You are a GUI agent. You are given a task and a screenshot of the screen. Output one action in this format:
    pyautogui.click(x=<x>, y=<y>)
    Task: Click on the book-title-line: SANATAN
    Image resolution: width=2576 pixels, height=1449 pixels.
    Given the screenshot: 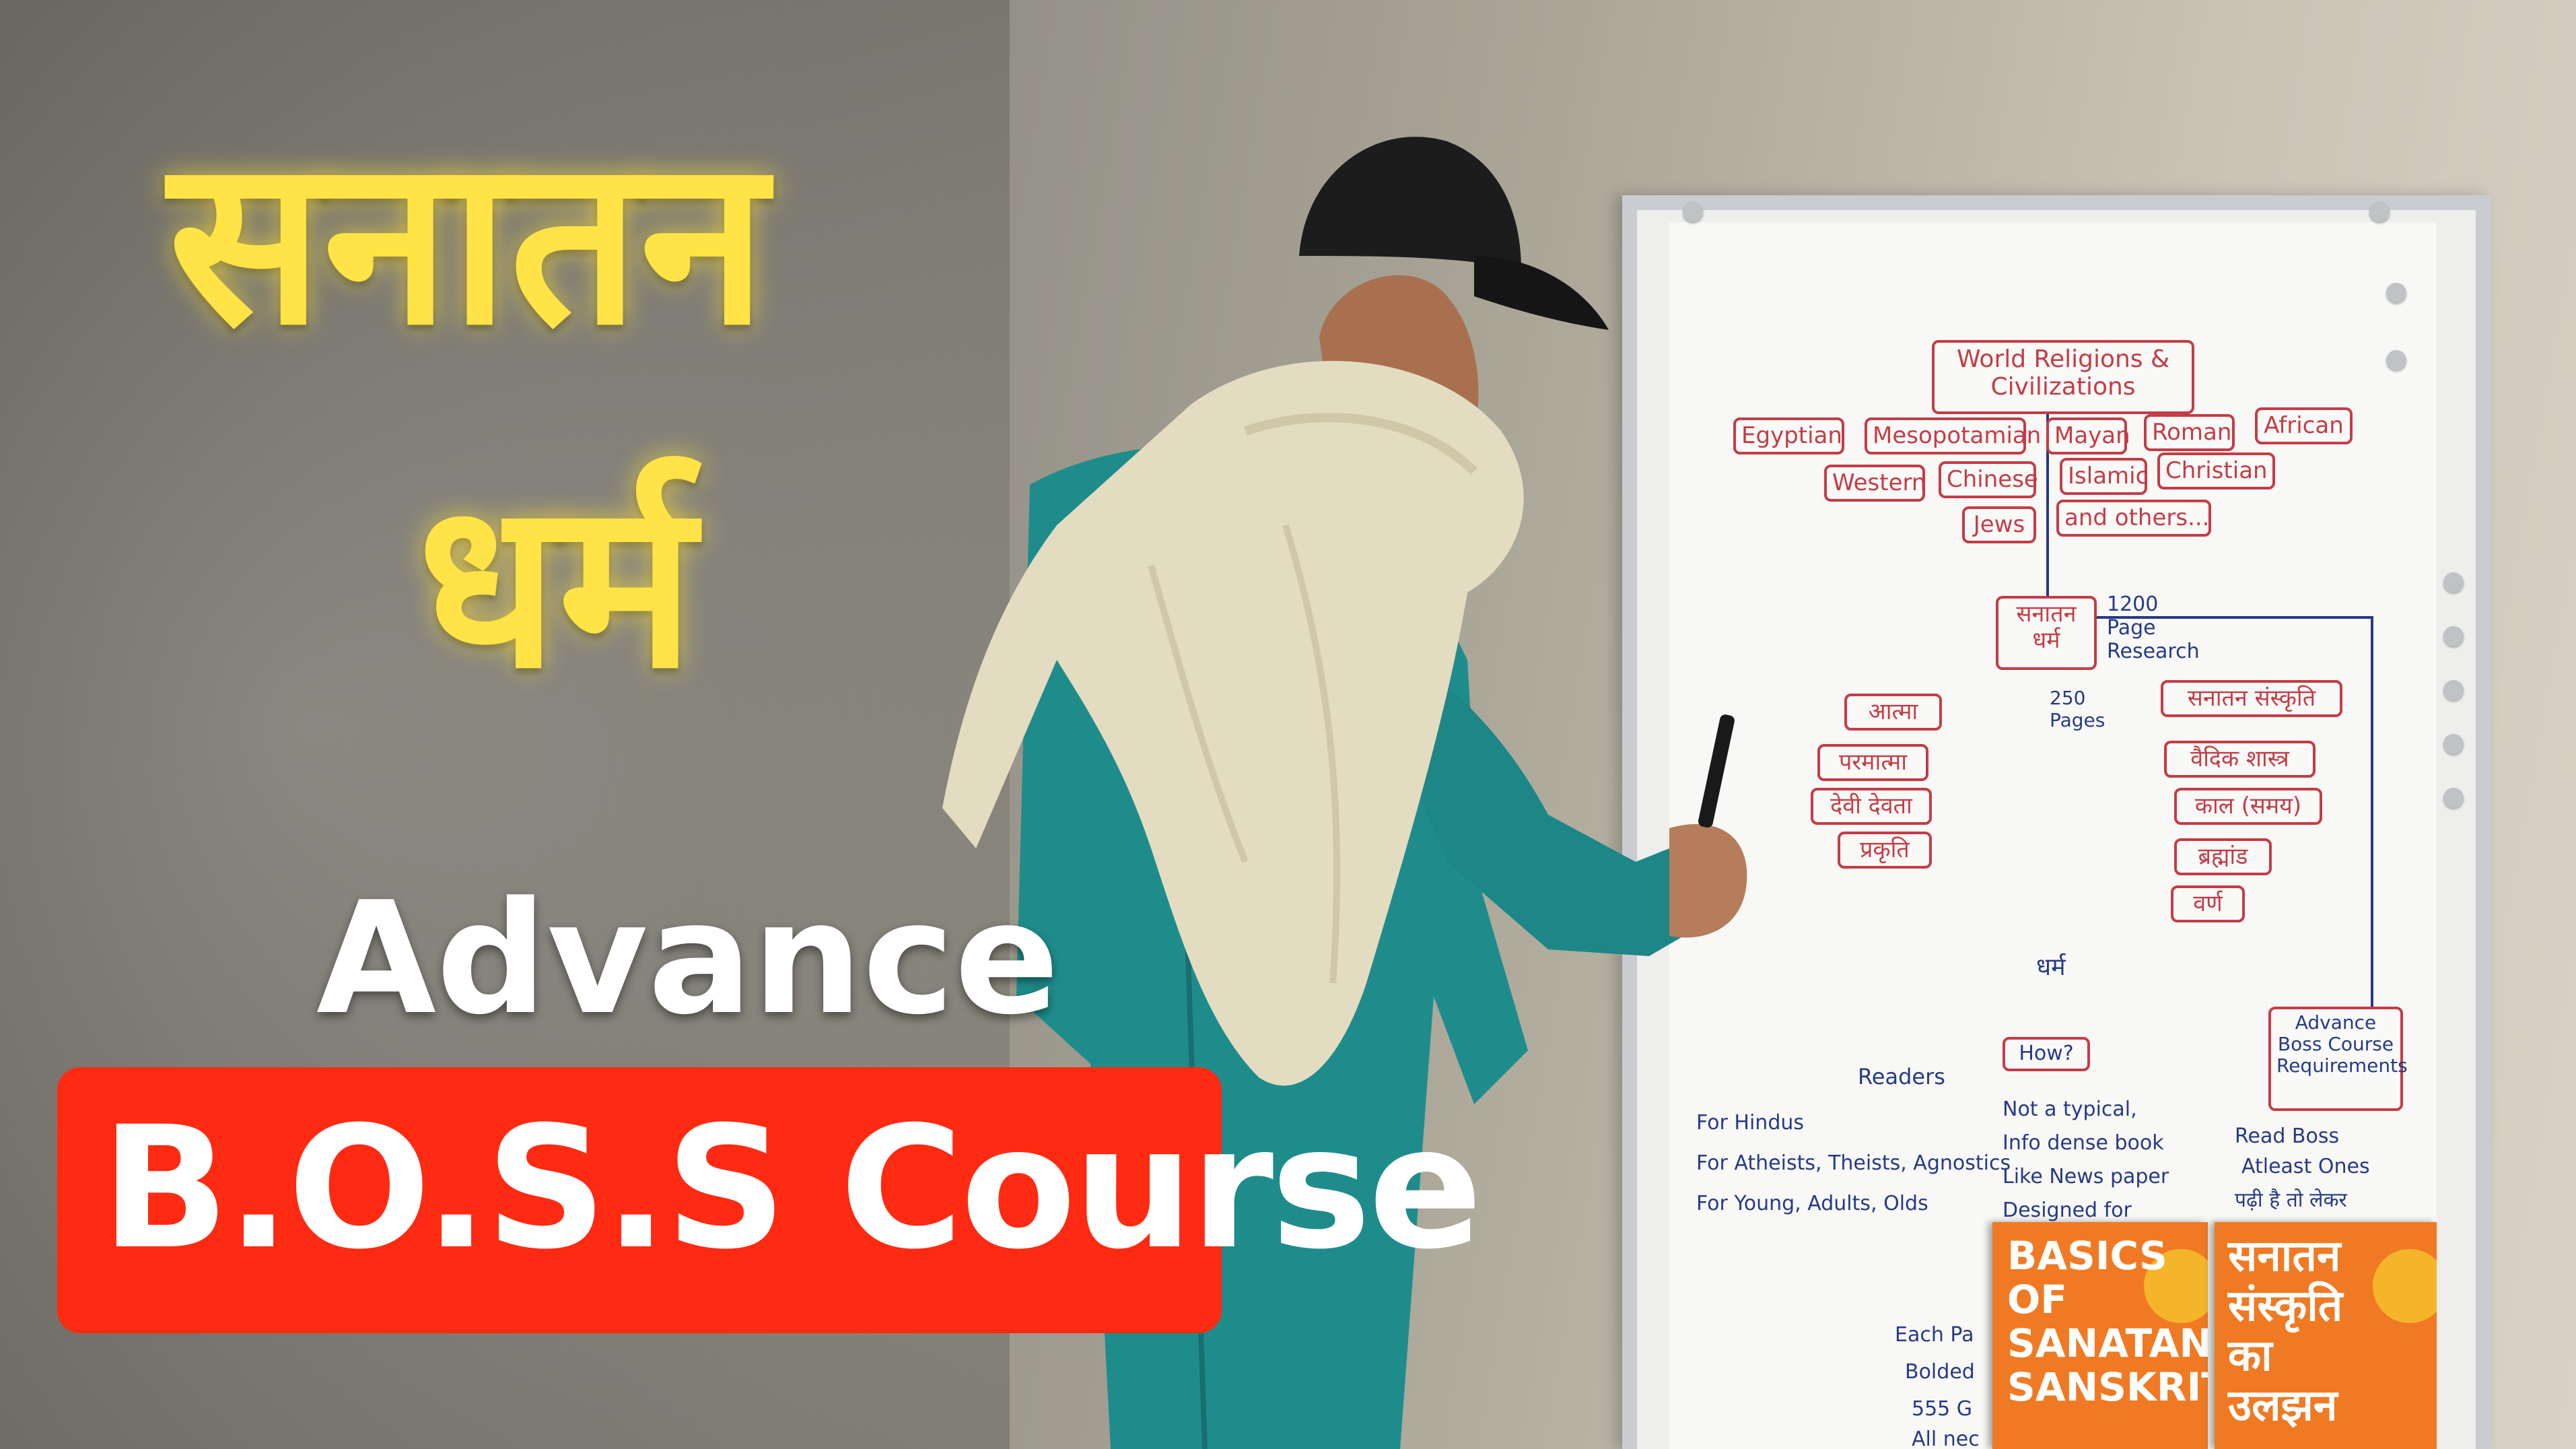 What is the action you would take?
    pyautogui.click(x=2107, y=1343)
    